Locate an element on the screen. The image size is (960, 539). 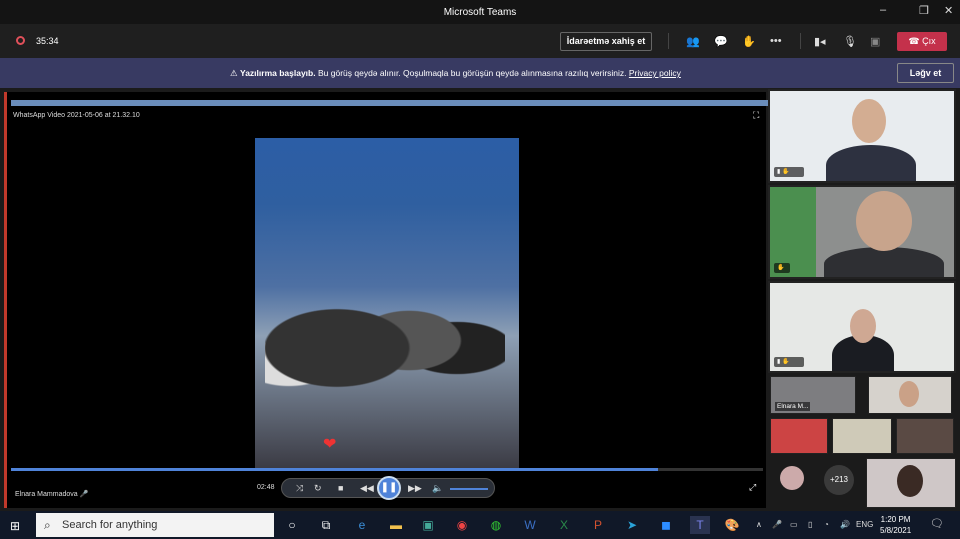
participant-tile: ✋ is located at coordinates (862, 232).